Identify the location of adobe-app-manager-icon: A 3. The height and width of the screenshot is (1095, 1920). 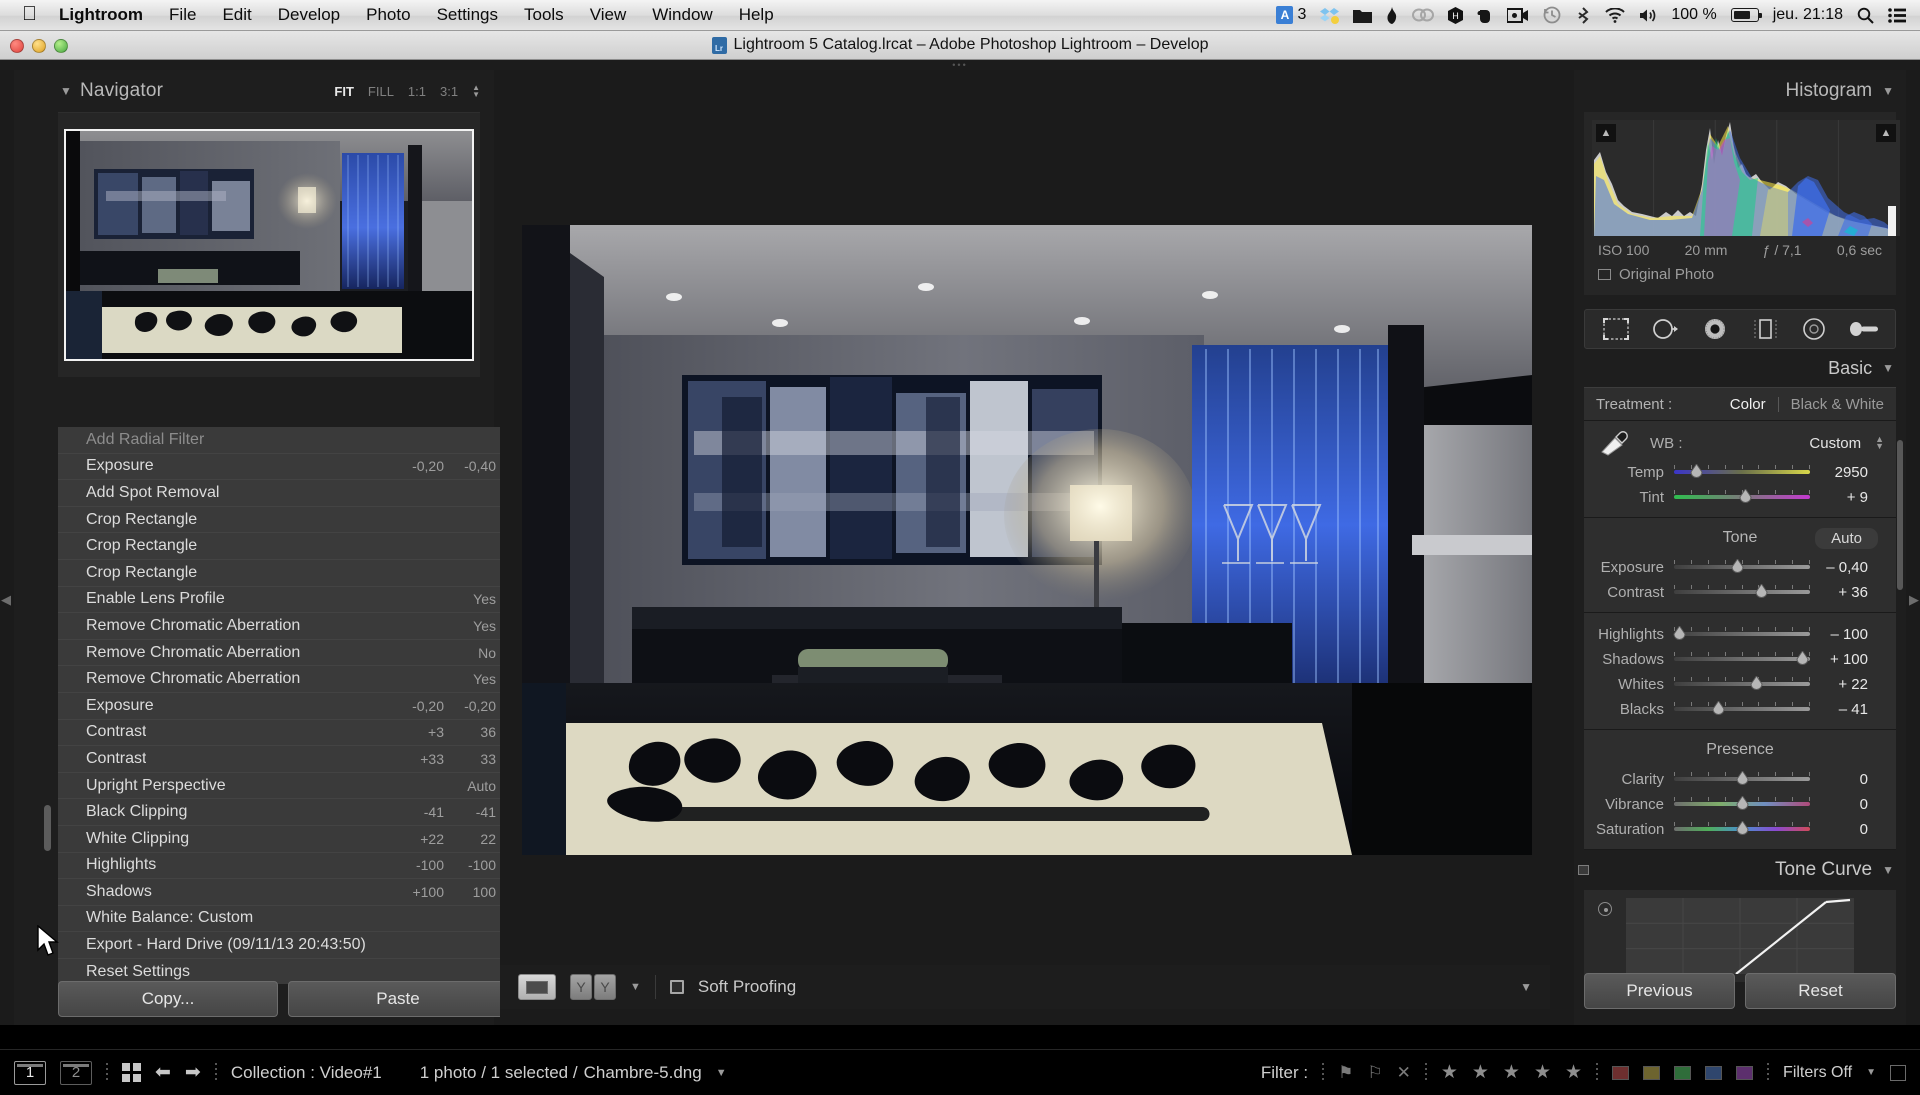
(1291, 15).